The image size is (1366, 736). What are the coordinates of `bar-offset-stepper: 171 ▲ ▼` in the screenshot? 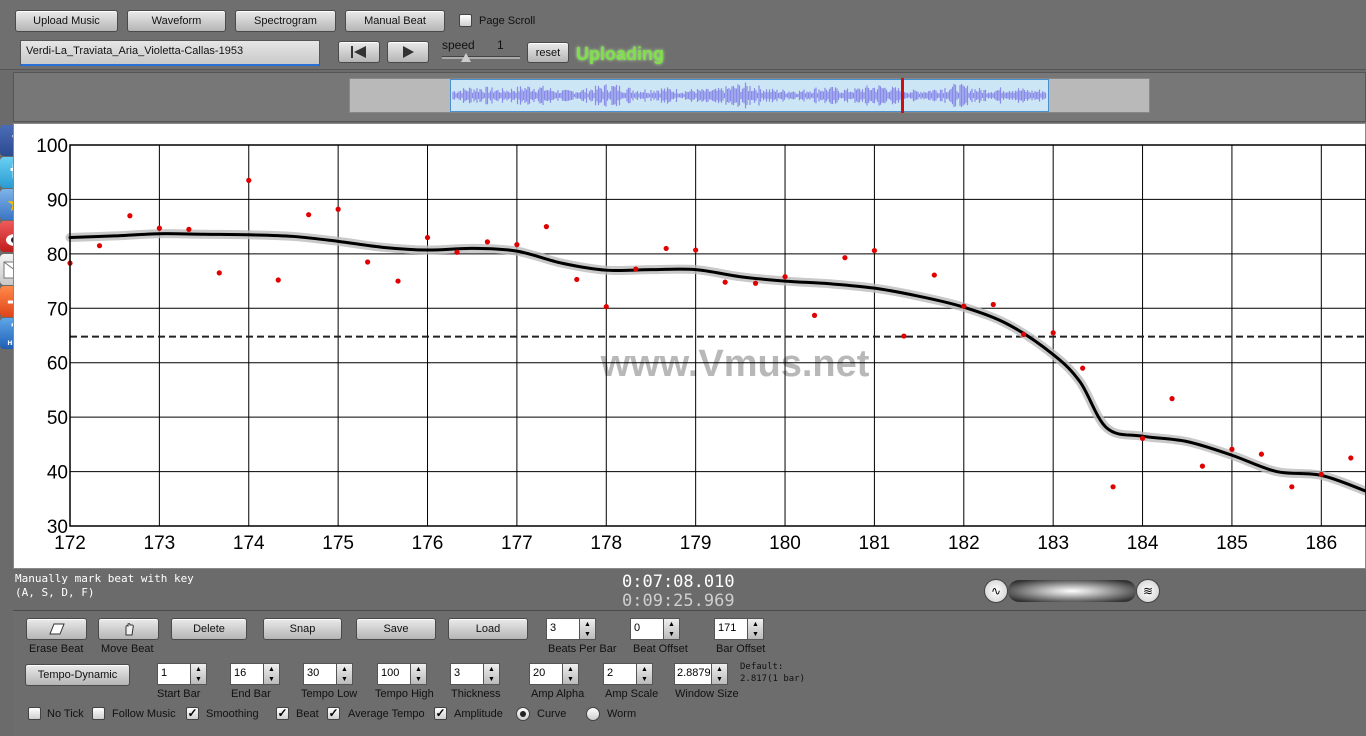 It's located at (739, 629).